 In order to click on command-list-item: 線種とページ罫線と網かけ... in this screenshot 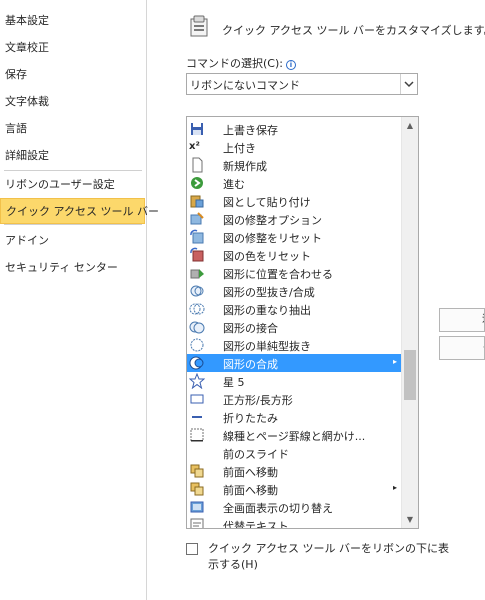, I will do `click(294, 435)`.